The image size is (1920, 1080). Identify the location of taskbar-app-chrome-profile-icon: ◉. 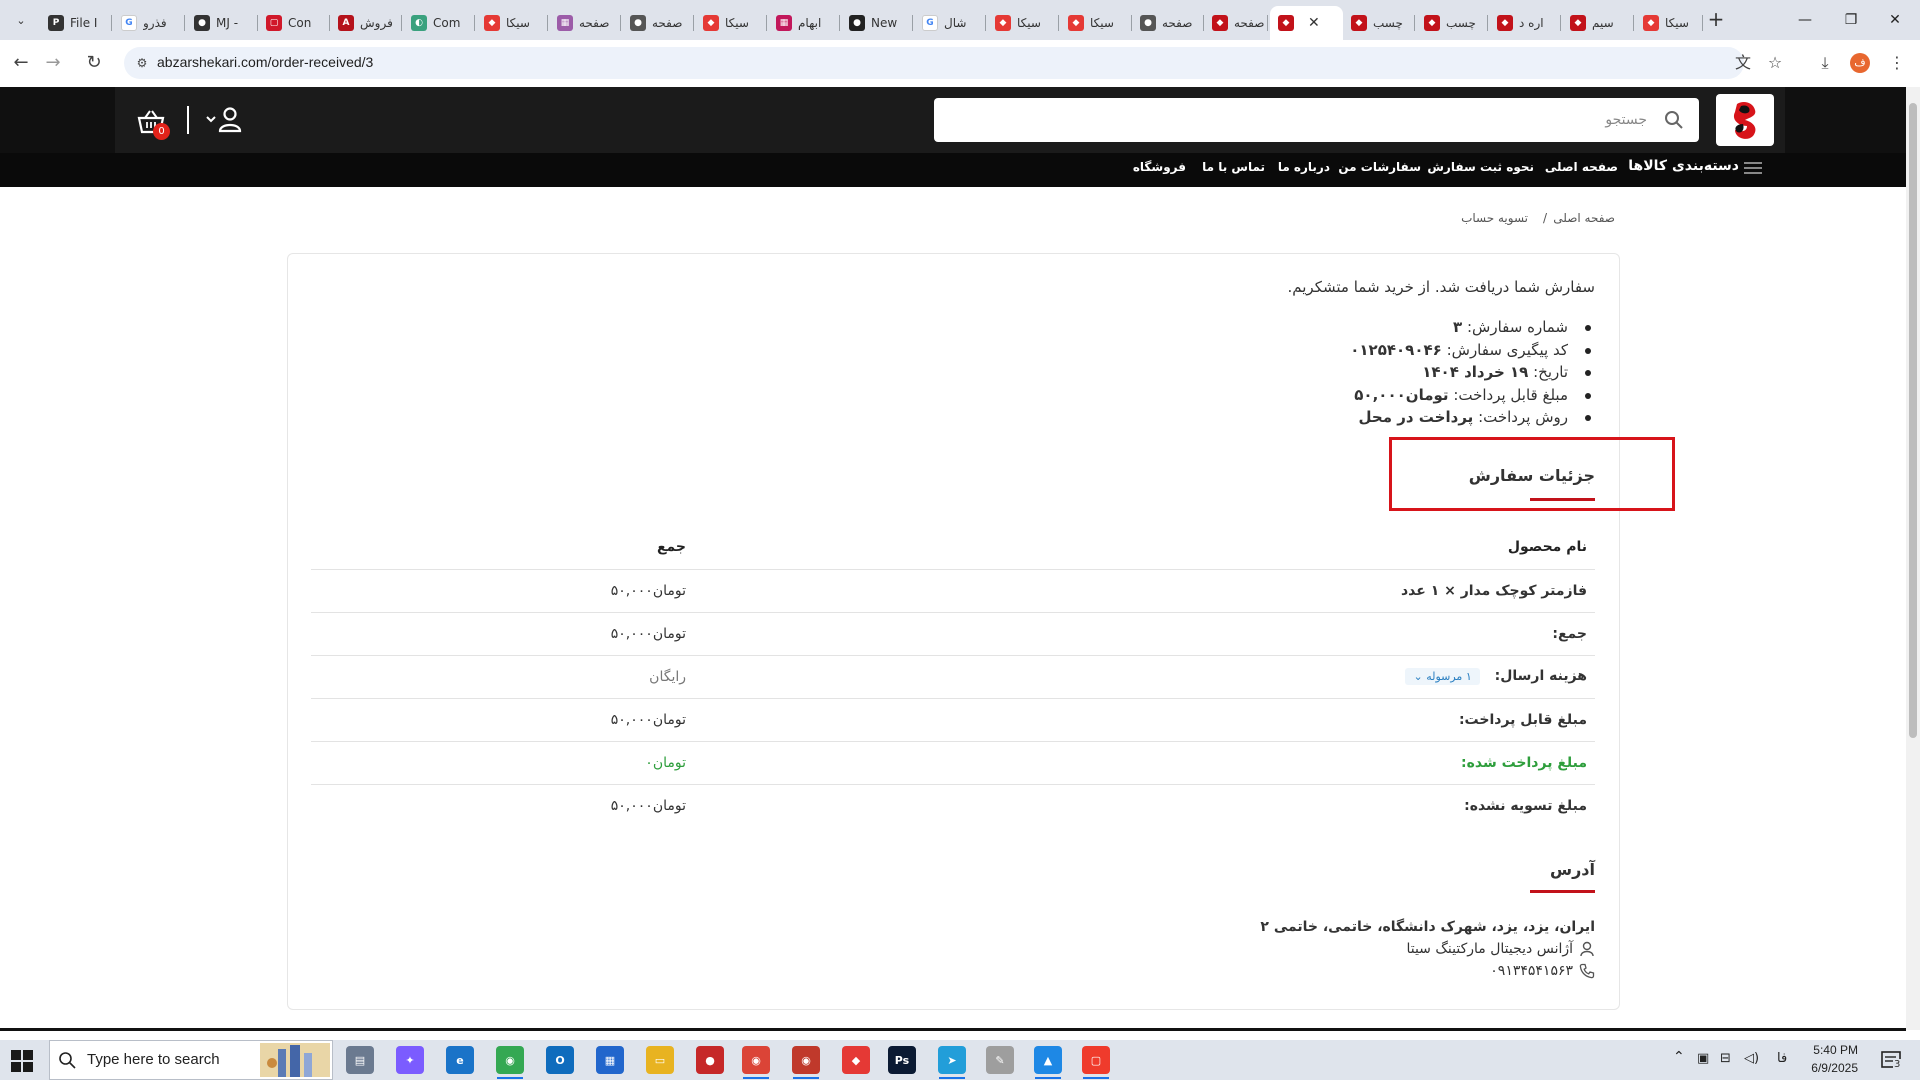
(756, 1060).